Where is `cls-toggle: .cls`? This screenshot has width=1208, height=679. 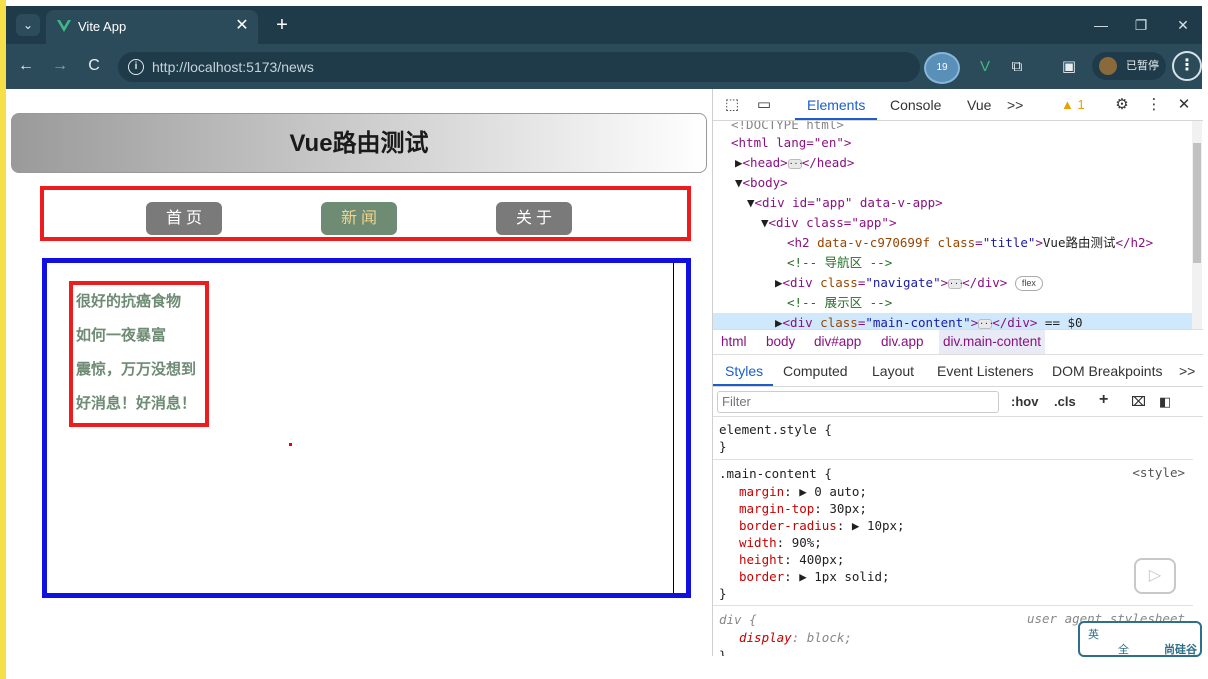 cls-toggle: .cls is located at coordinates (1065, 401).